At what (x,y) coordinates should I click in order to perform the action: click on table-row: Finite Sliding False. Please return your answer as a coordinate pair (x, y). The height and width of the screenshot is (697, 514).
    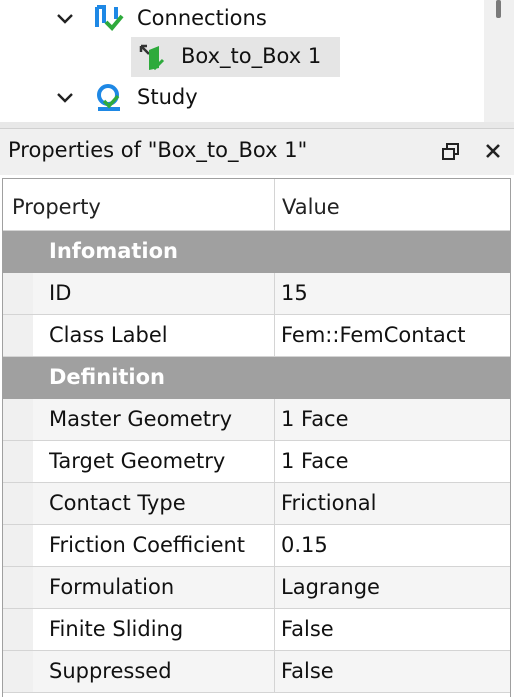
    Looking at the image, I should click on (256, 630).